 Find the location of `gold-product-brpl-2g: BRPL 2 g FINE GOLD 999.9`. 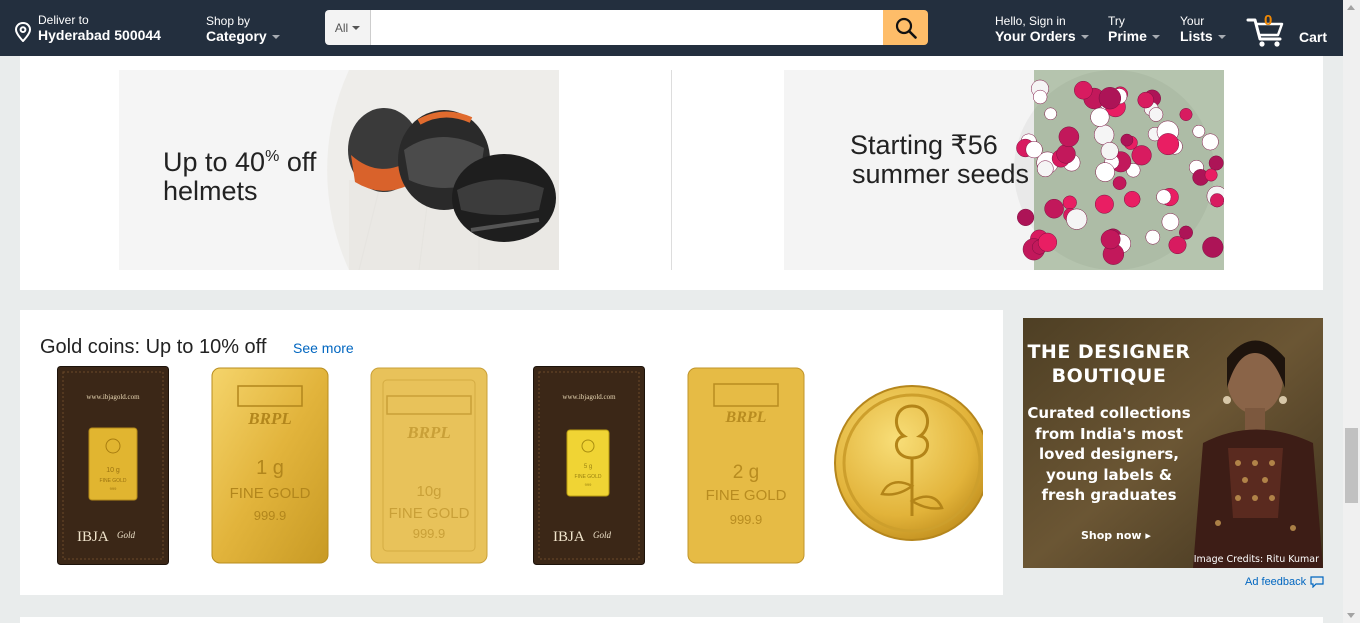

gold-product-brpl-2g: BRPL 2 g FINE GOLD 999.9 is located at coordinates (746, 468).